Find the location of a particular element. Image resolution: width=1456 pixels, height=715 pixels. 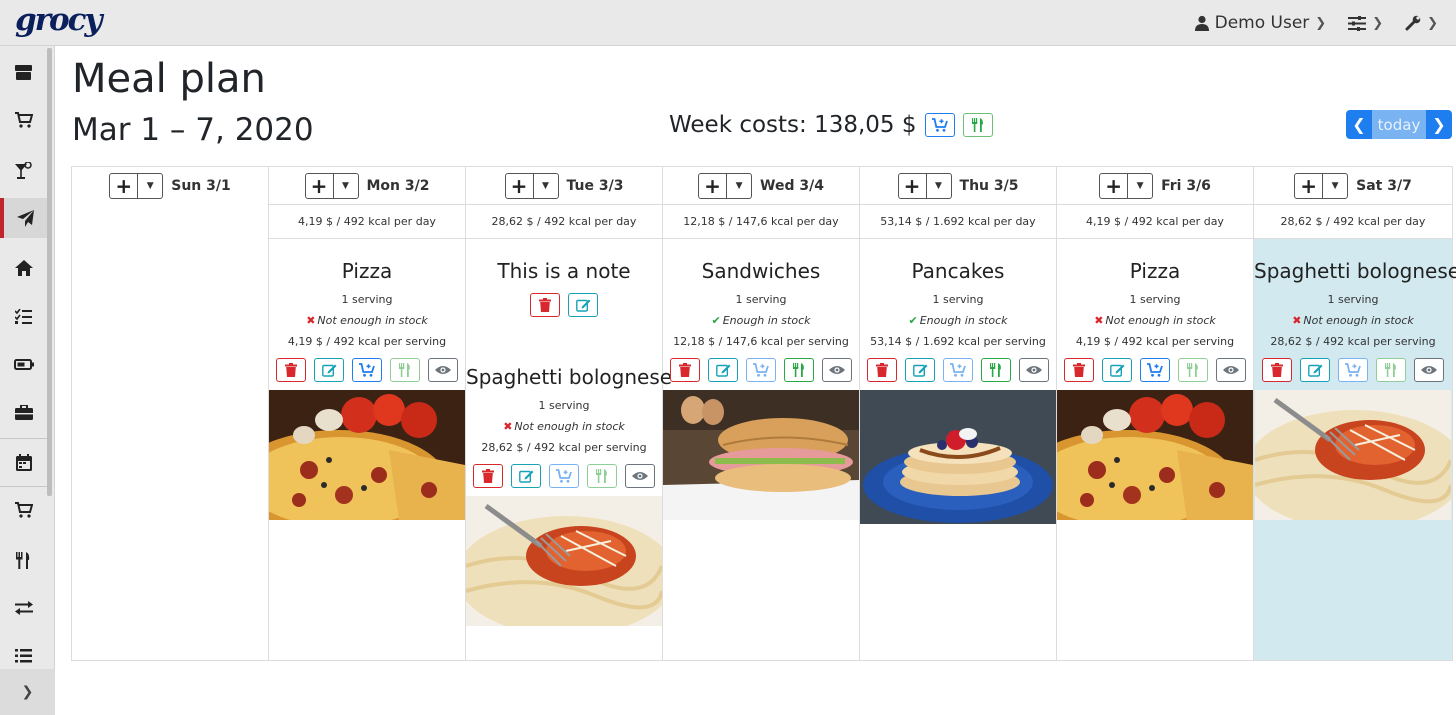

sidebar-item-calendar is located at coordinates (23, 462).